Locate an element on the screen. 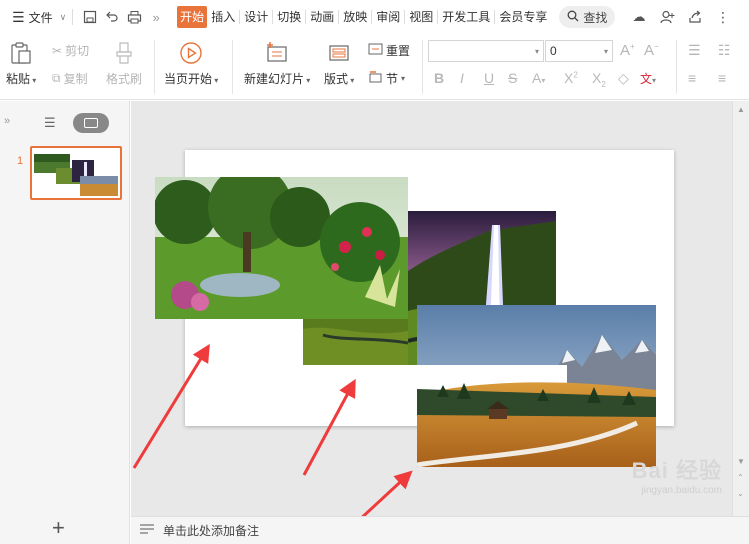 The image size is (749, 544). clipboard-icon is located at coordinates (21, 53).